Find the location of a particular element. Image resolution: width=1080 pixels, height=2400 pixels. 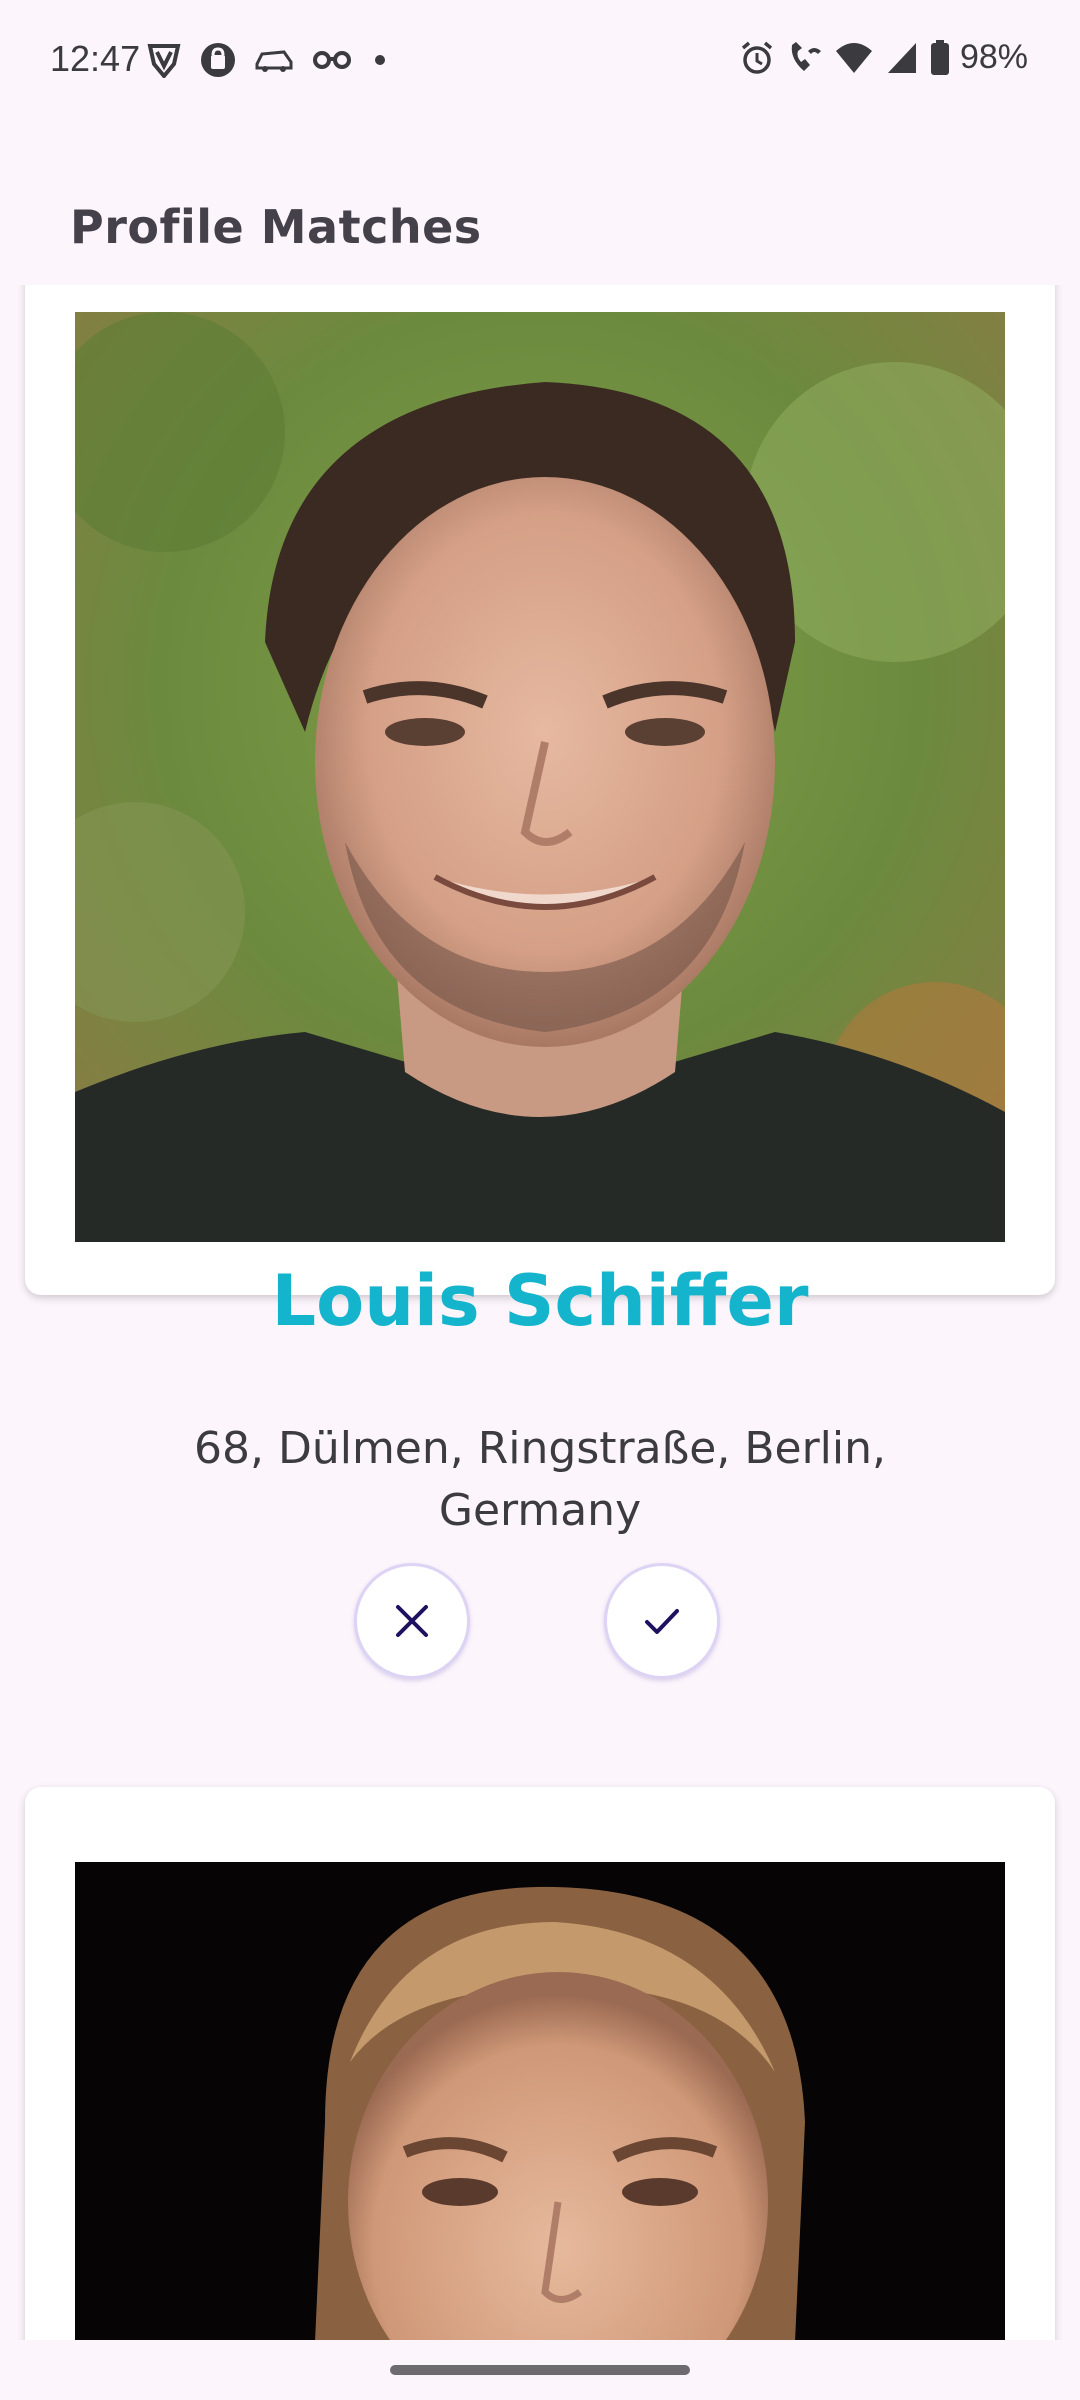

reject-button is located at coordinates (412, 1621).